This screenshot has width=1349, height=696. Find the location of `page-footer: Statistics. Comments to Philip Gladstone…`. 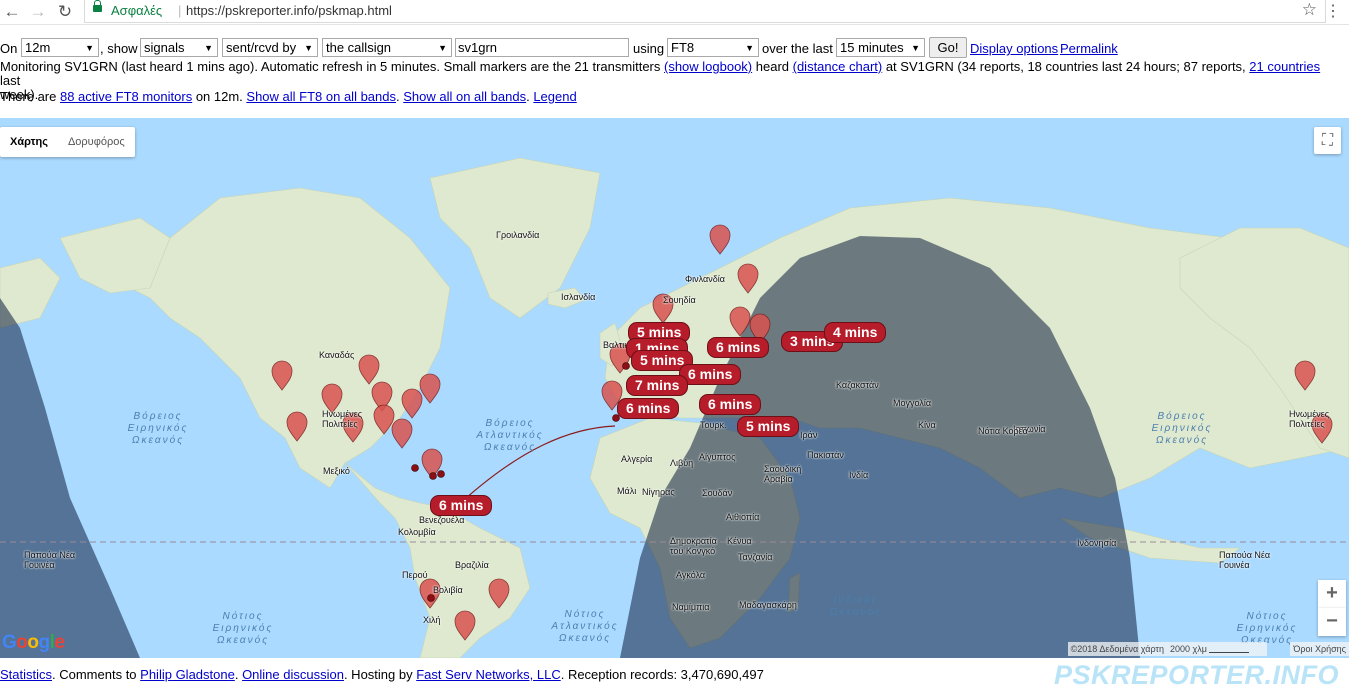

page-footer: Statistics. Comments to Philip Gladstone… is located at coordinates (382, 674).